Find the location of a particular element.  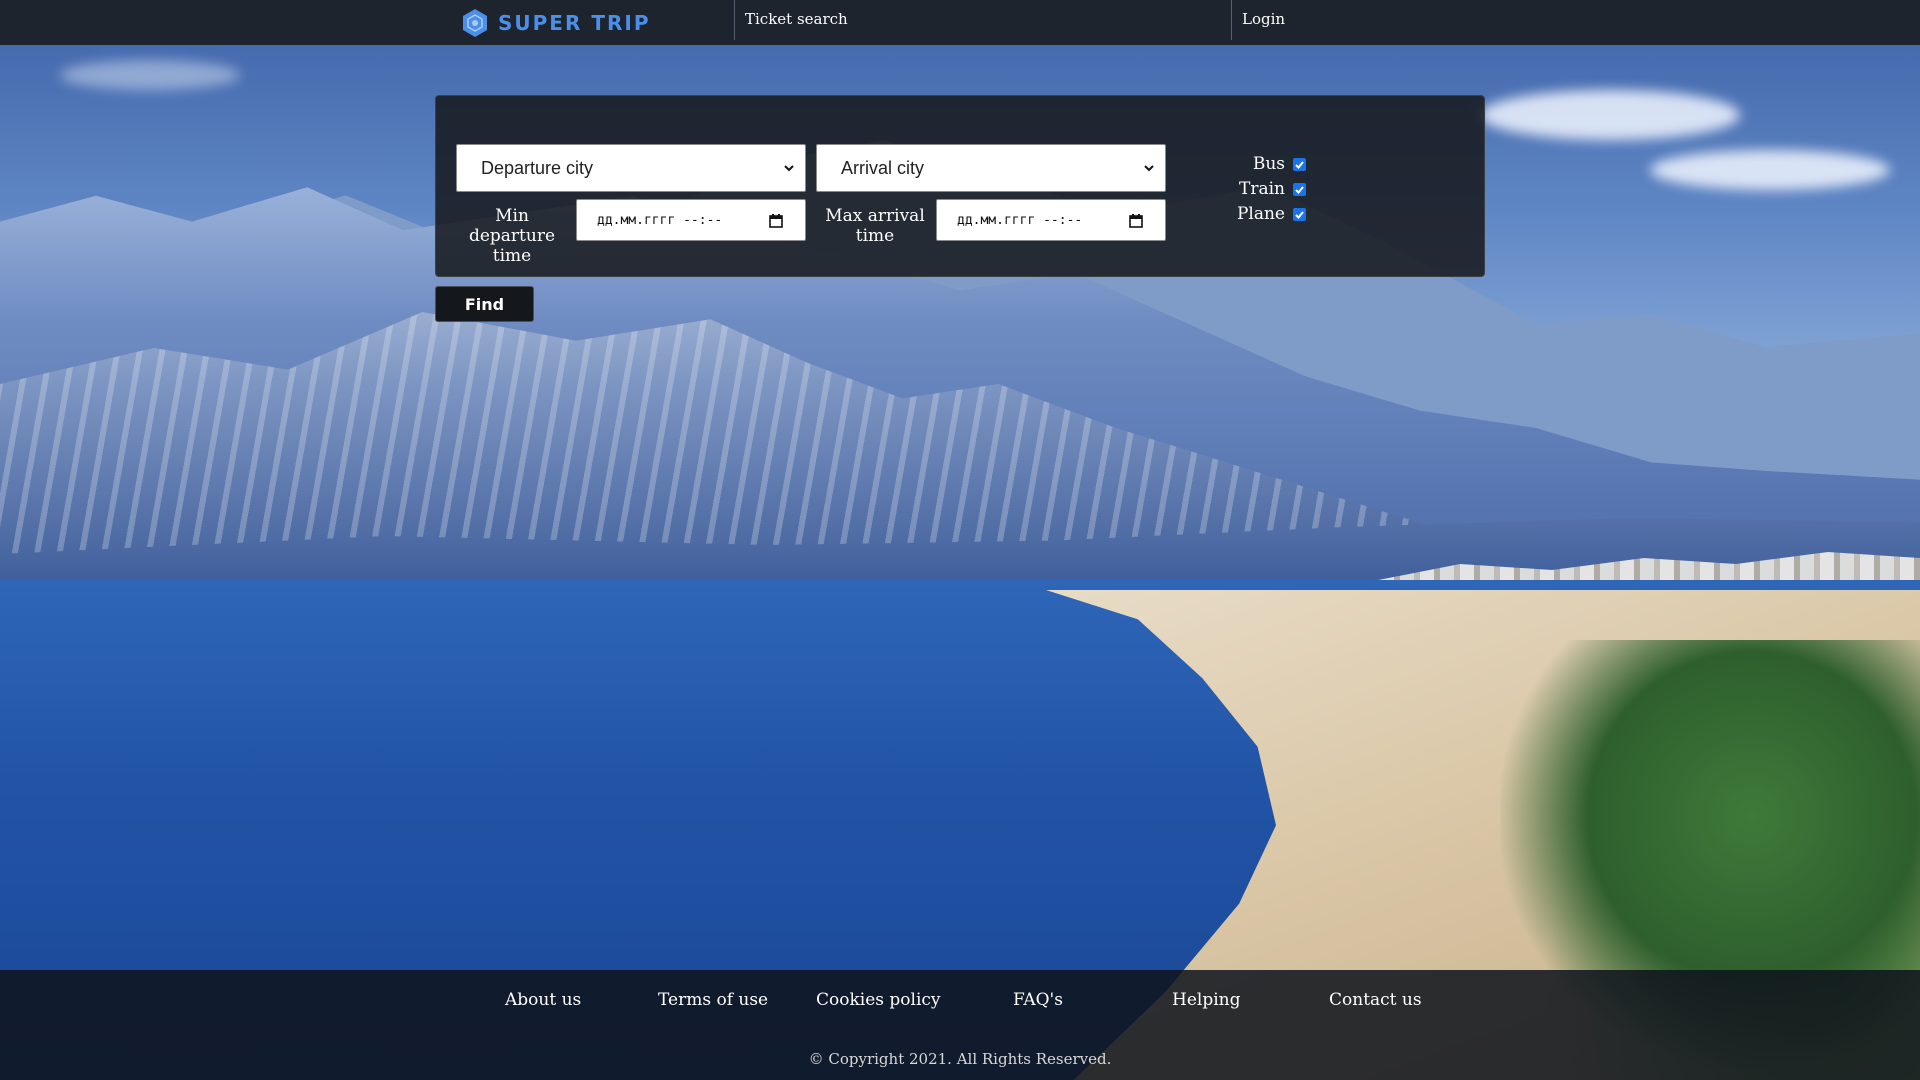

brand-logo: SUPER TRIP is located at coordinates (555, 22).